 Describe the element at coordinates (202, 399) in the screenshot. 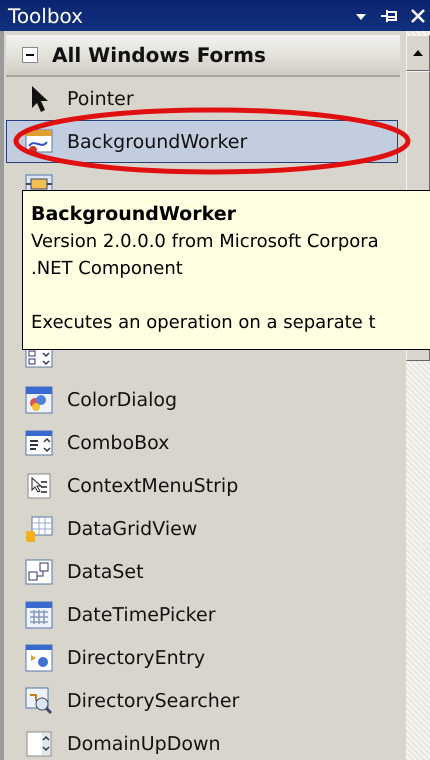

I see `toolbox-item: ColorDialog` at that location.